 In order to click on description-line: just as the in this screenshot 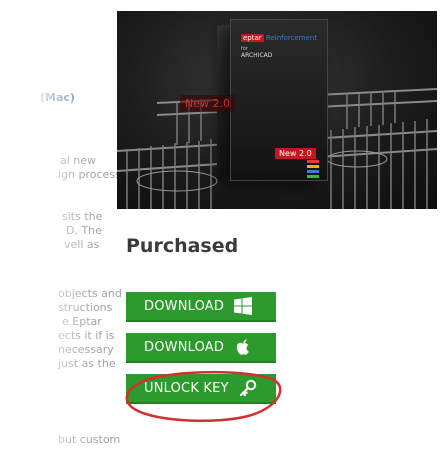, I will do `click(87, 363)`.